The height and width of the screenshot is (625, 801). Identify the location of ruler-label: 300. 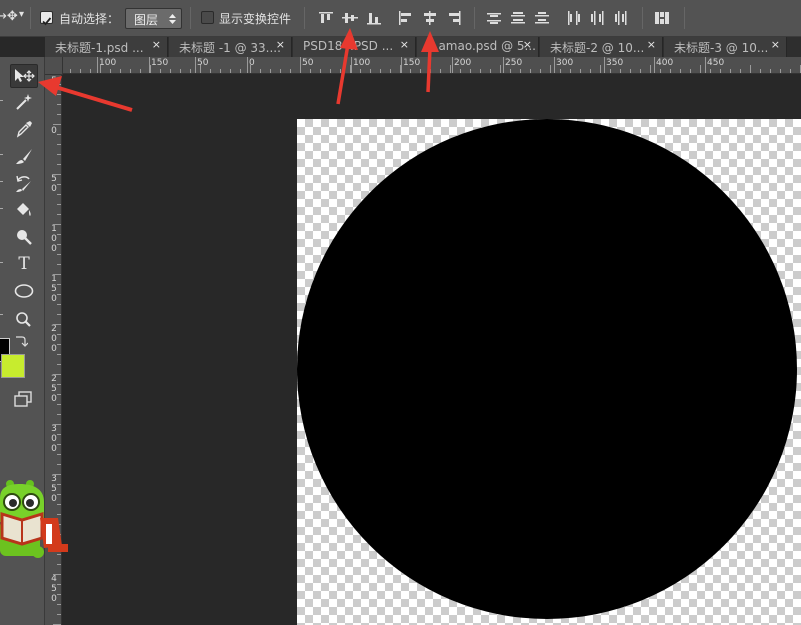
(565, 63).